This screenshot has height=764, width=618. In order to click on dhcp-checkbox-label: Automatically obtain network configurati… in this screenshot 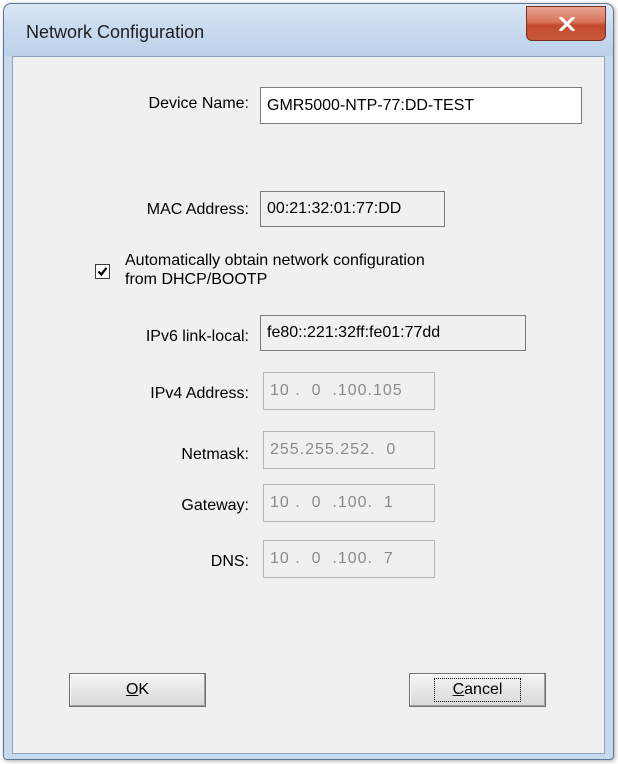, I will do `click(275, 270)`.